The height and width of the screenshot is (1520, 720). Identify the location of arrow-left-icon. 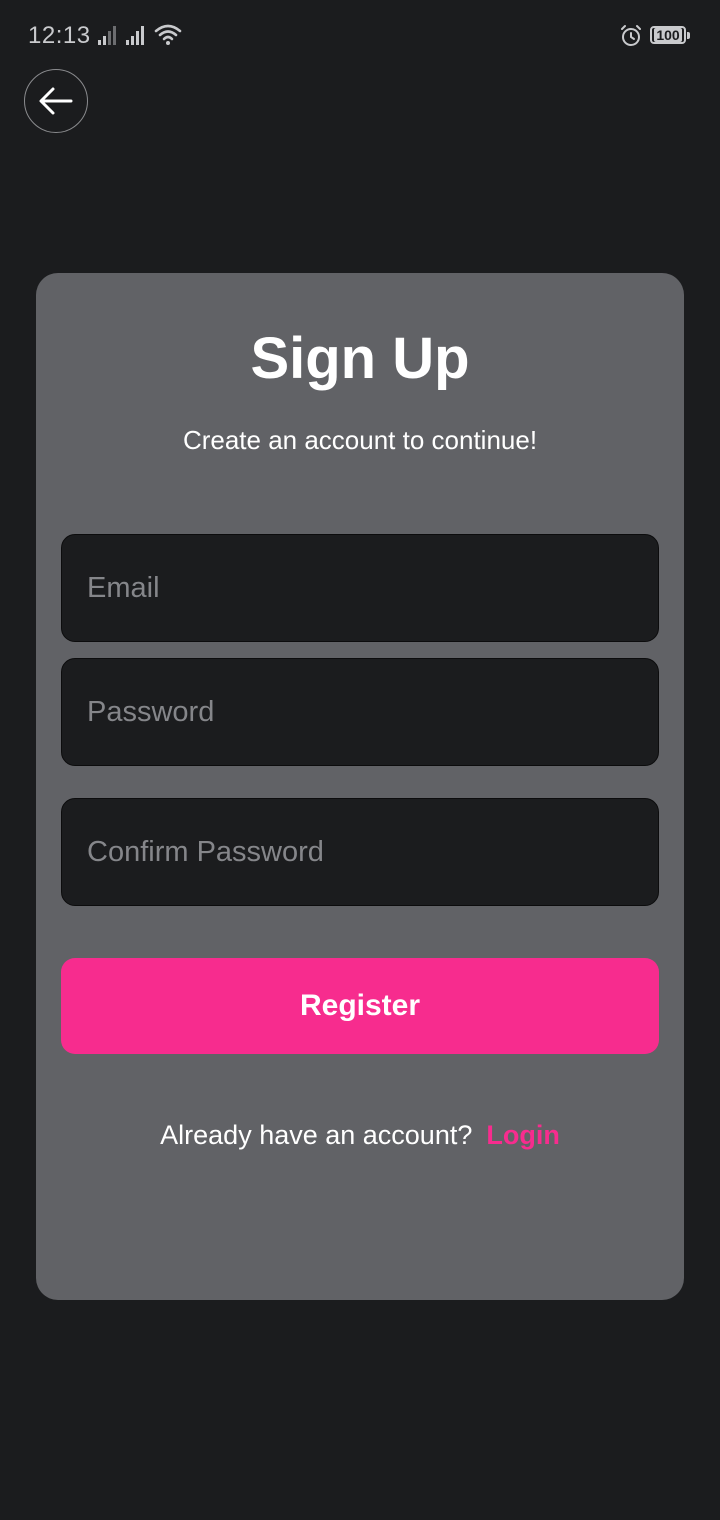
(56, 101).